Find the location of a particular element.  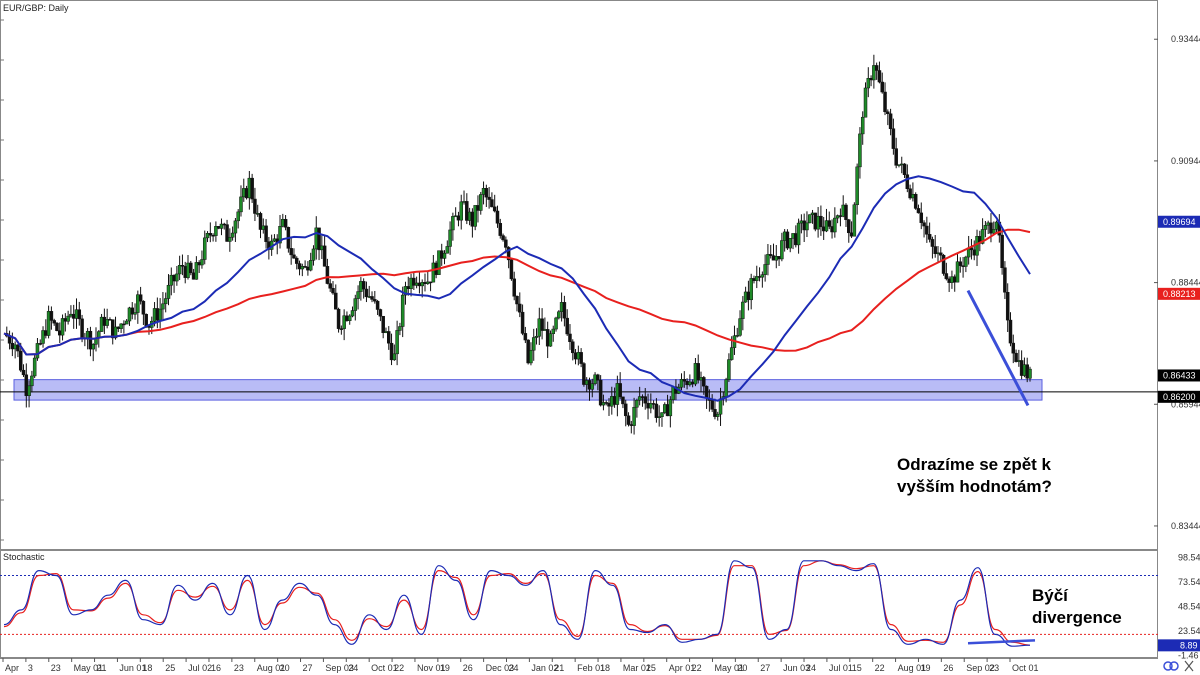

main-annotation-line2: vyšším hodnotám? is located at coordinates (974, 486).